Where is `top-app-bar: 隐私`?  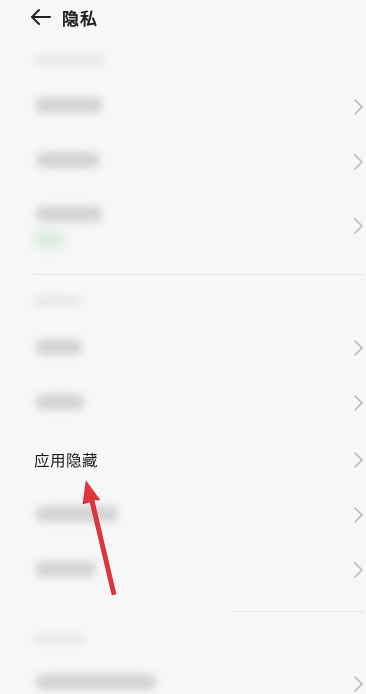 top-app-bar: 隐私 is located at coordinates (183, 18).